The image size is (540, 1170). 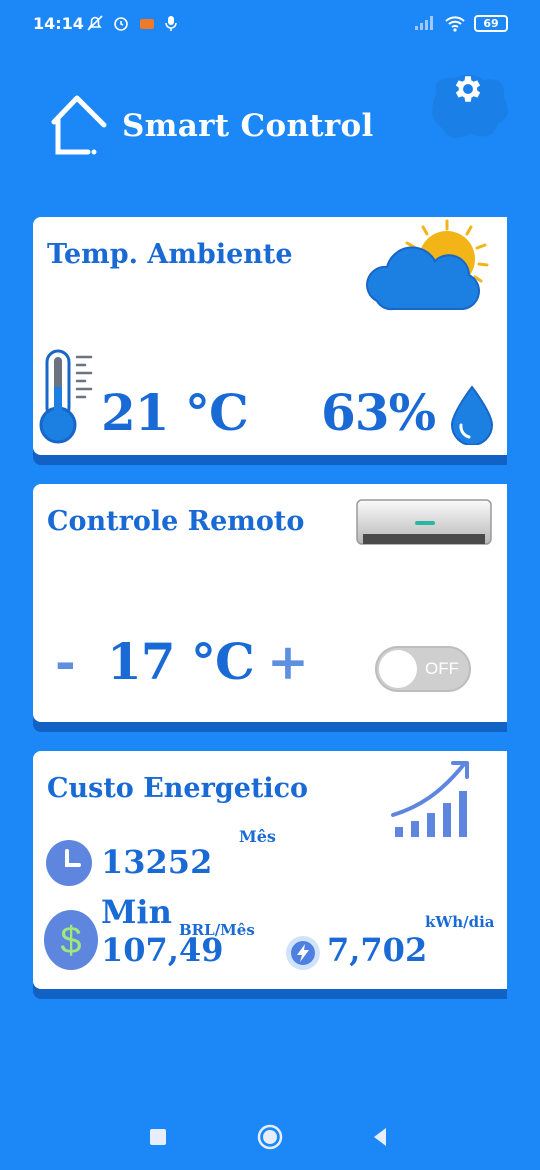 What do you see at coordinates (77, 125) in the screenshot?
I see `home-icon` at bounding box center [77, 125].